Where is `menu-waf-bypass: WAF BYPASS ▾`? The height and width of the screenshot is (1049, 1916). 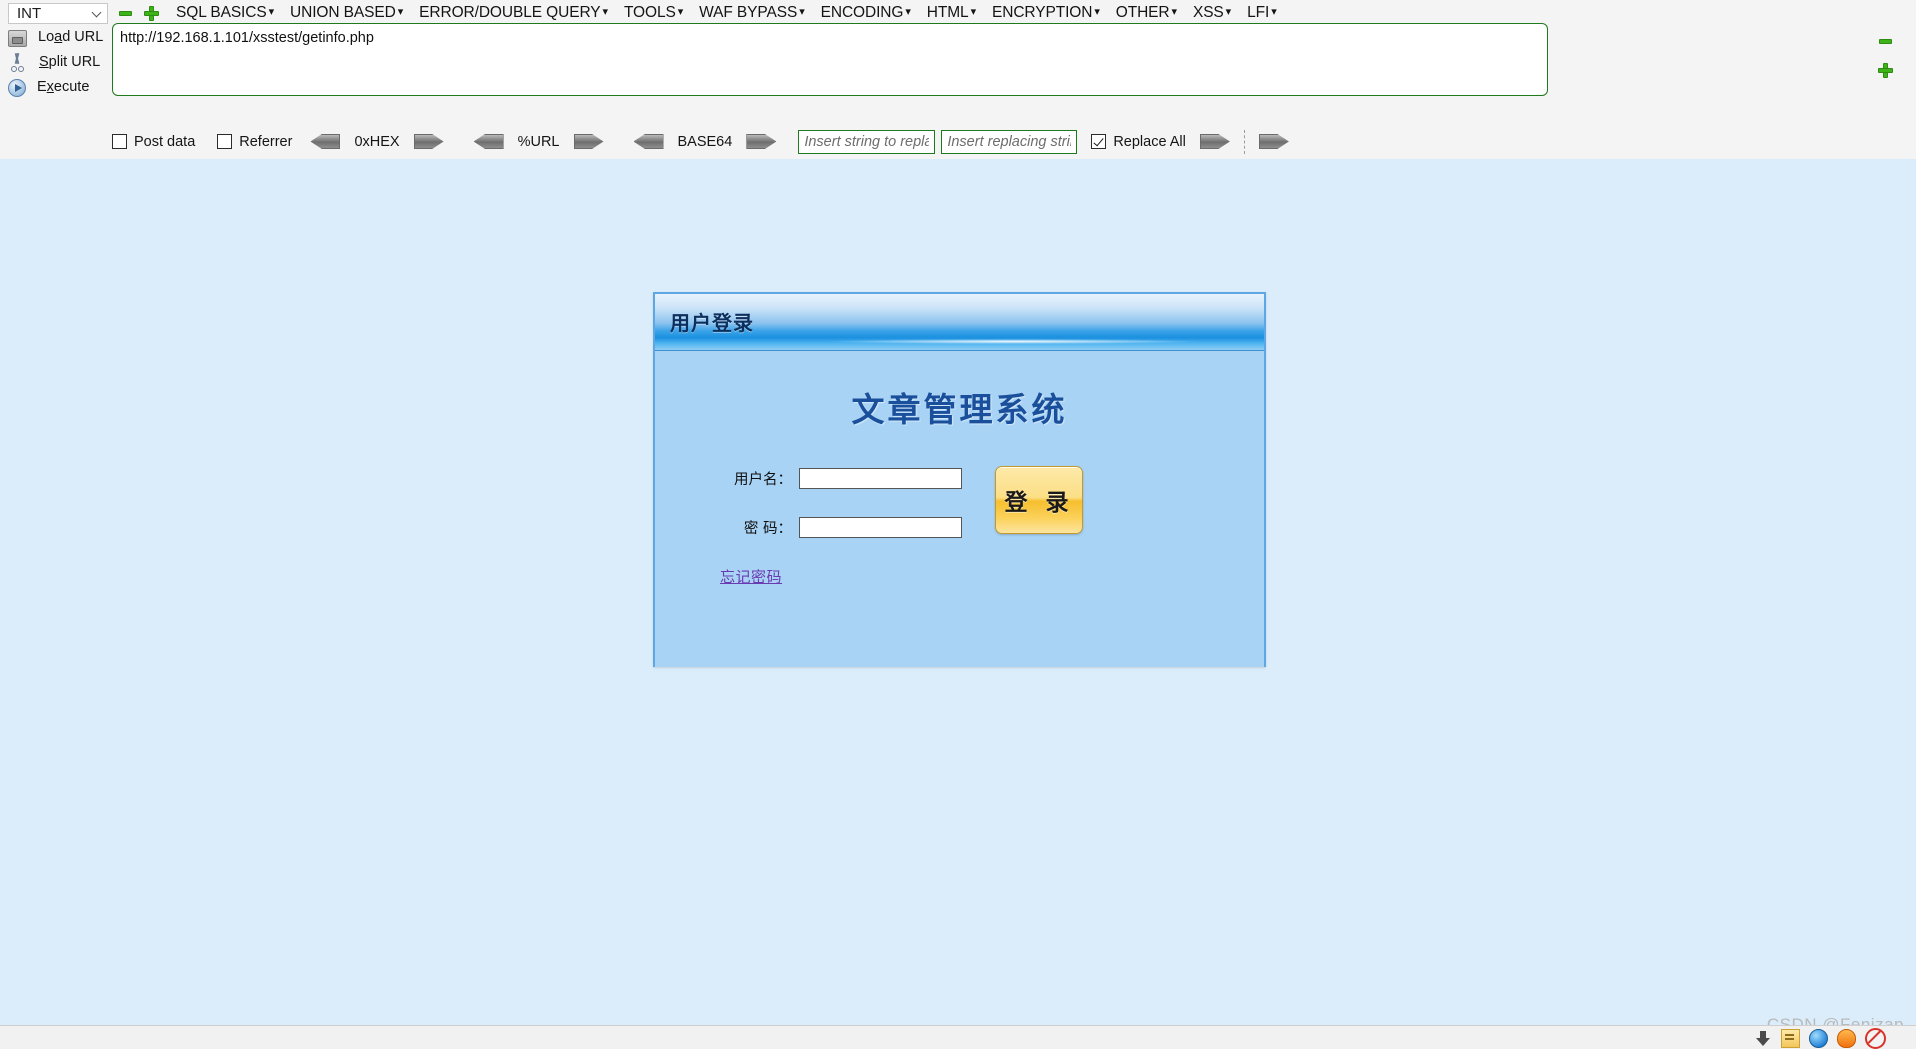
menu-waf-bypass: WAF BYPASS ▾ is located at coordinates (752, 13).